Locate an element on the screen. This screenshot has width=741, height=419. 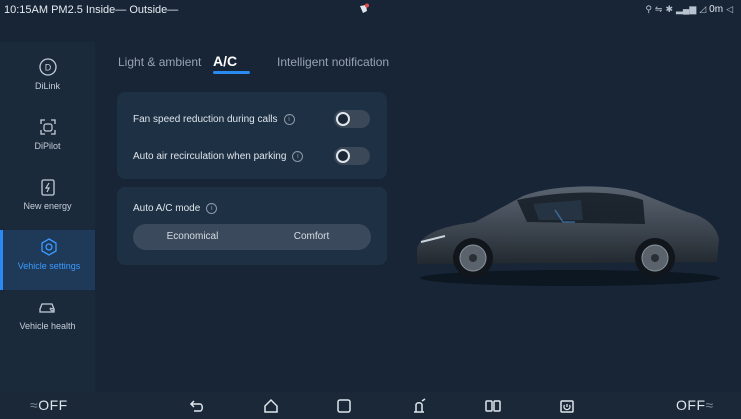
back-icon is located at coordinates (197, 406).